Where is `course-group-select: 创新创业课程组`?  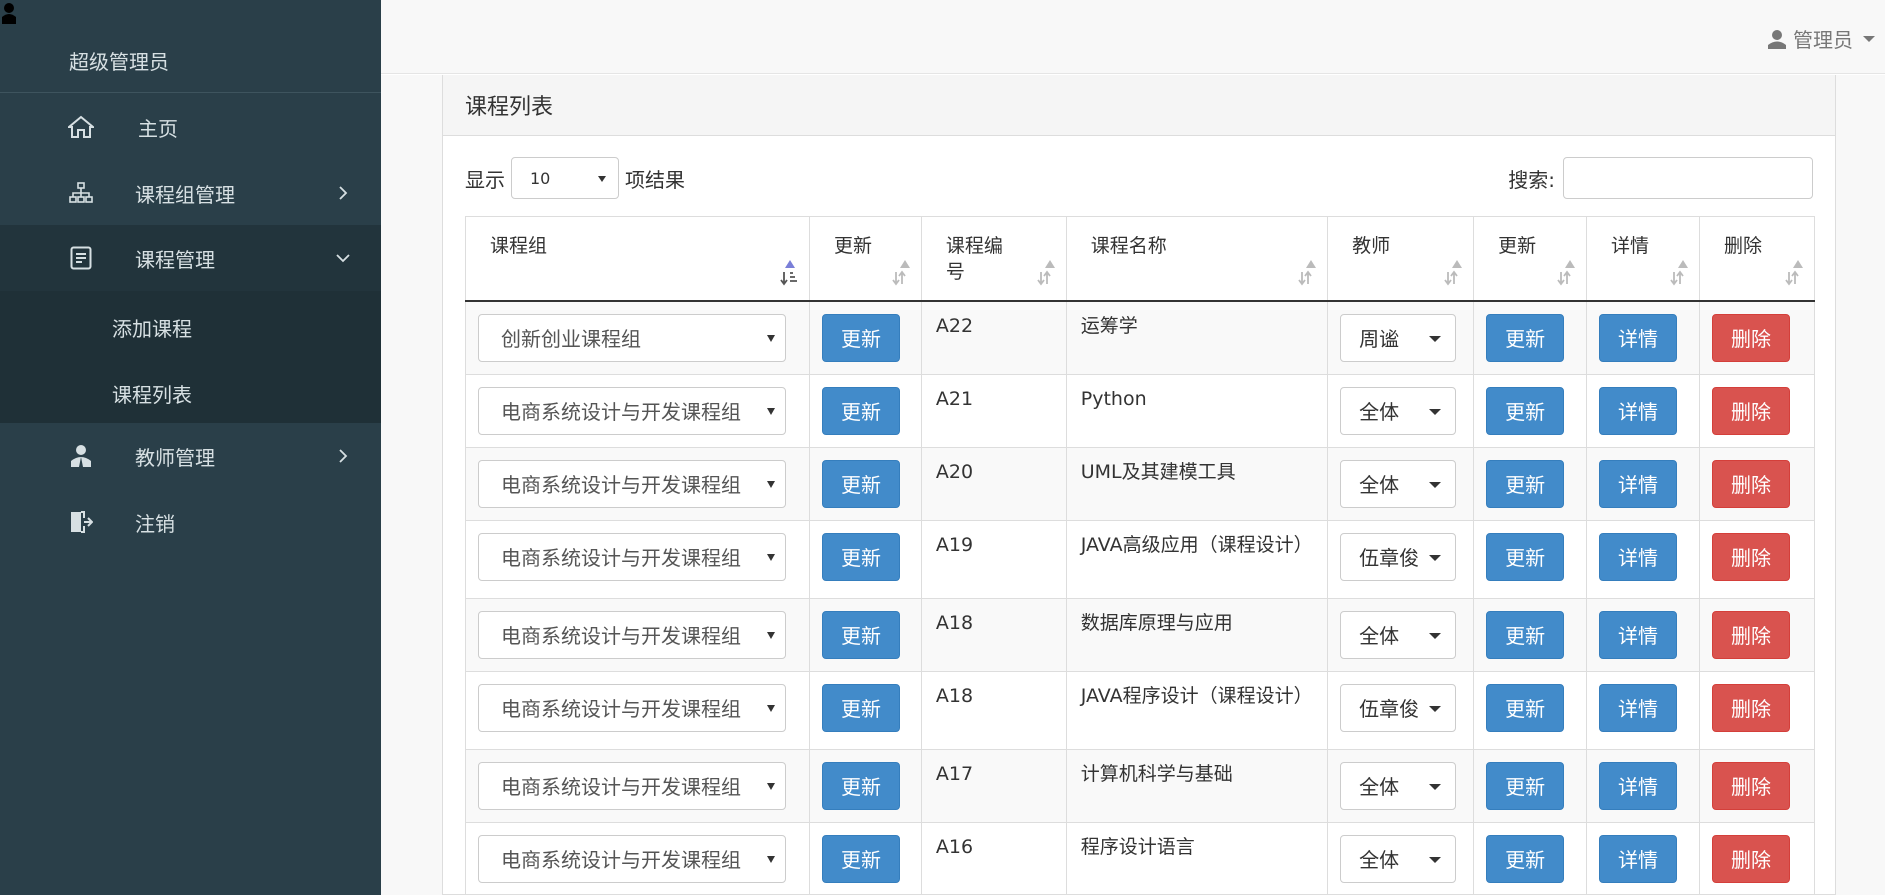
course-group-select: 创新创业课程组 is located at coordinates (632, 337).